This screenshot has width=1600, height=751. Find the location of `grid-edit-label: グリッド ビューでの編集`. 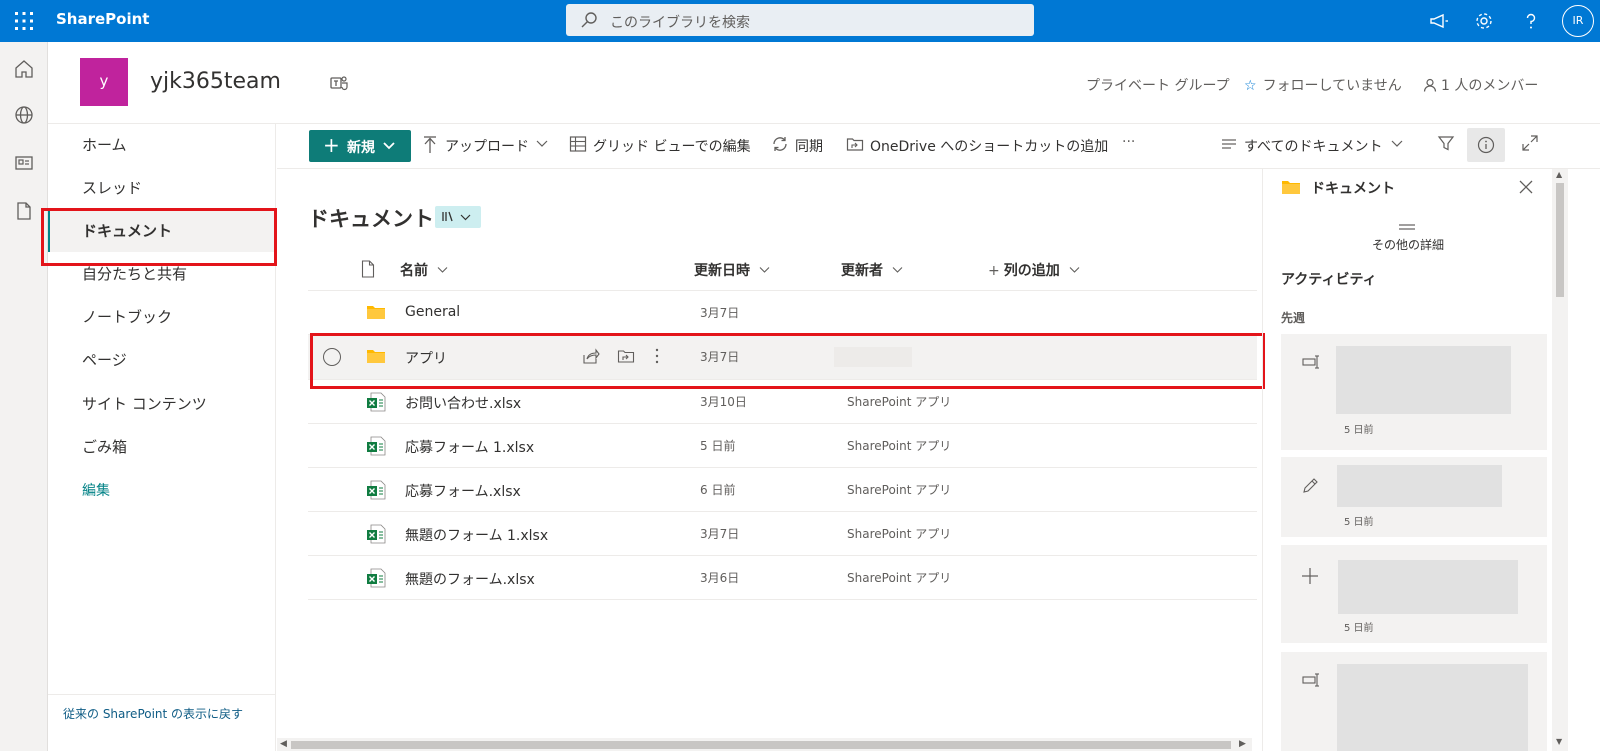

grid-edit-label: グリッド ビューでの編集 is located at coordinates (672, 147).